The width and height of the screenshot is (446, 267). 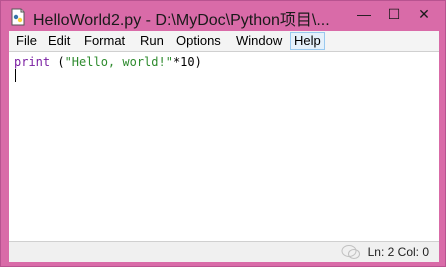 I want to click on menu-file: File, so click(x=26, y=41).